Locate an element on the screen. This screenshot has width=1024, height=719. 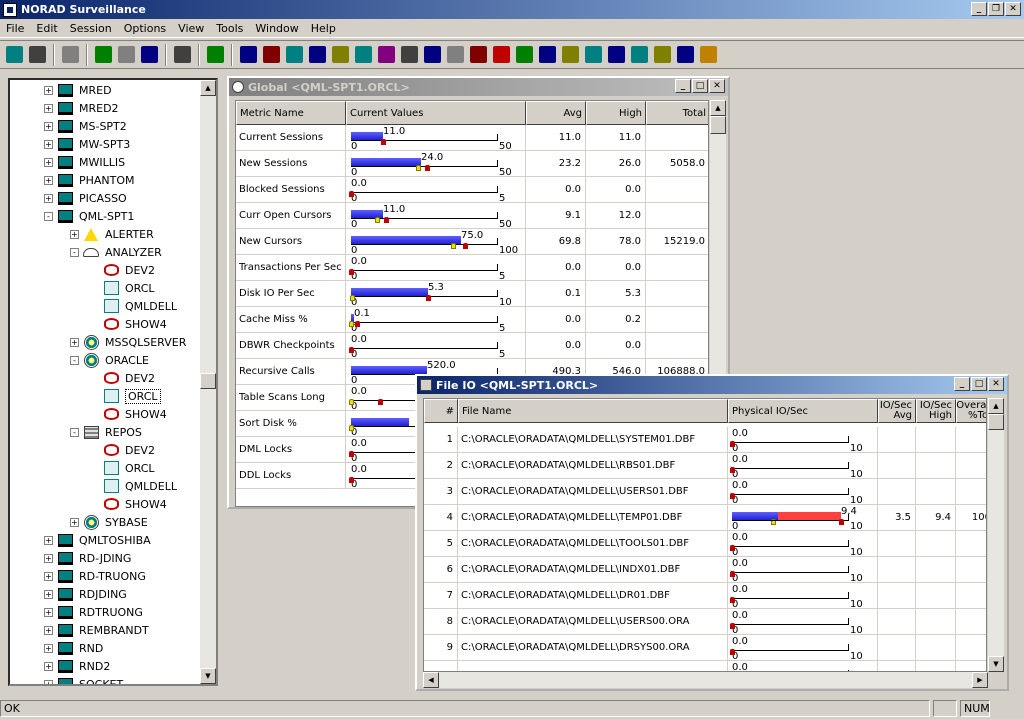
tree-item: + ALERTER is located at coordinates (112, 234).